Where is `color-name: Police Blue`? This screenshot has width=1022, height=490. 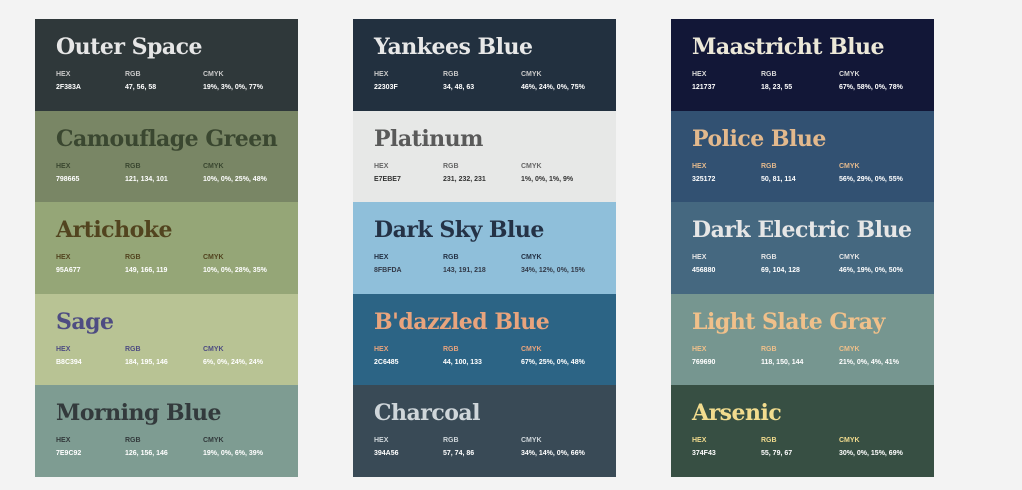
color-name: Police Blue is located at coordinates (759, 138).